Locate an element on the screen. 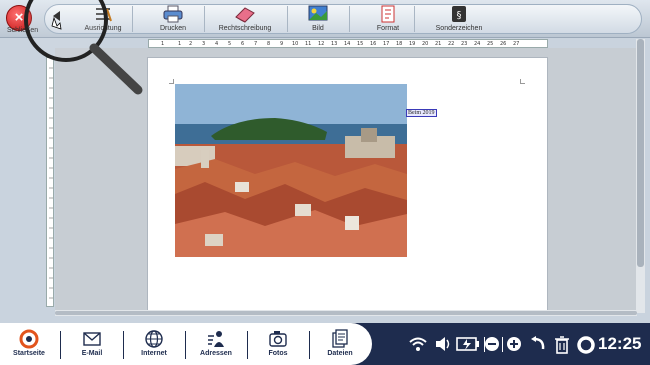 This screenshot has width=650, height=365. image-button: Bild is located at coordinates (318, 19).